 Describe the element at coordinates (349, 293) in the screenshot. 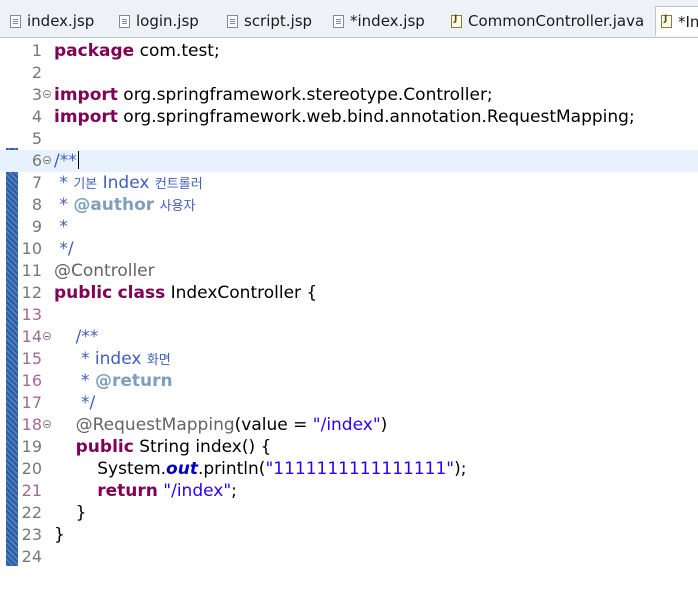

I see `code-line: 12 public class IndexController {` at that location.